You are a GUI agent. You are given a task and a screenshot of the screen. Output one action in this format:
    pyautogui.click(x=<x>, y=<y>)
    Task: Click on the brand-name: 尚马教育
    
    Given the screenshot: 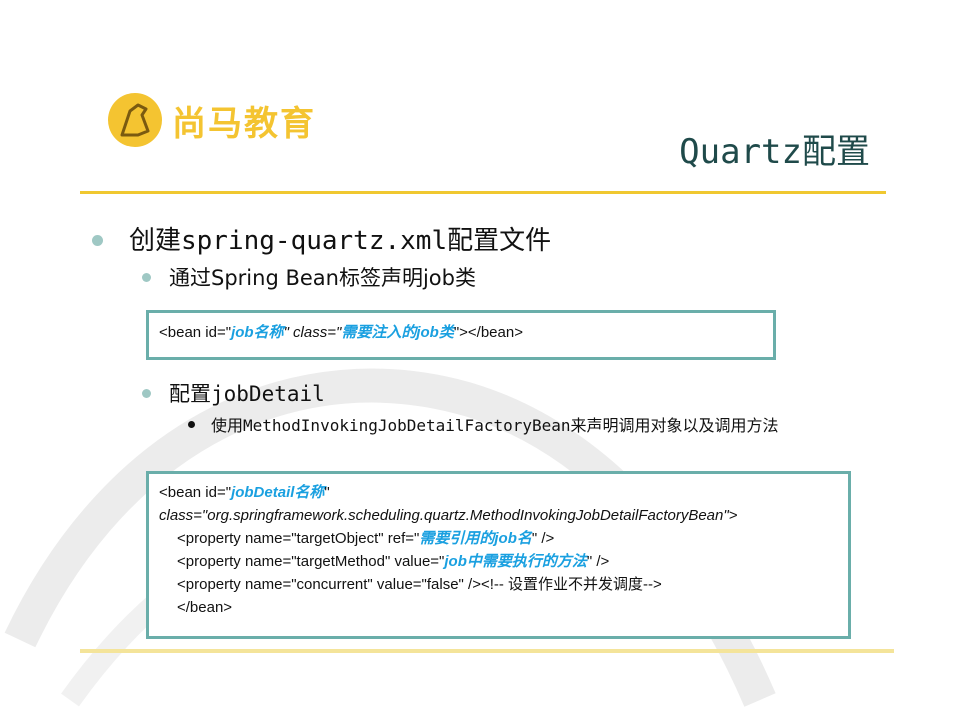 What is the action you would take?
    pyautogui.click(x=244, y=123)
    